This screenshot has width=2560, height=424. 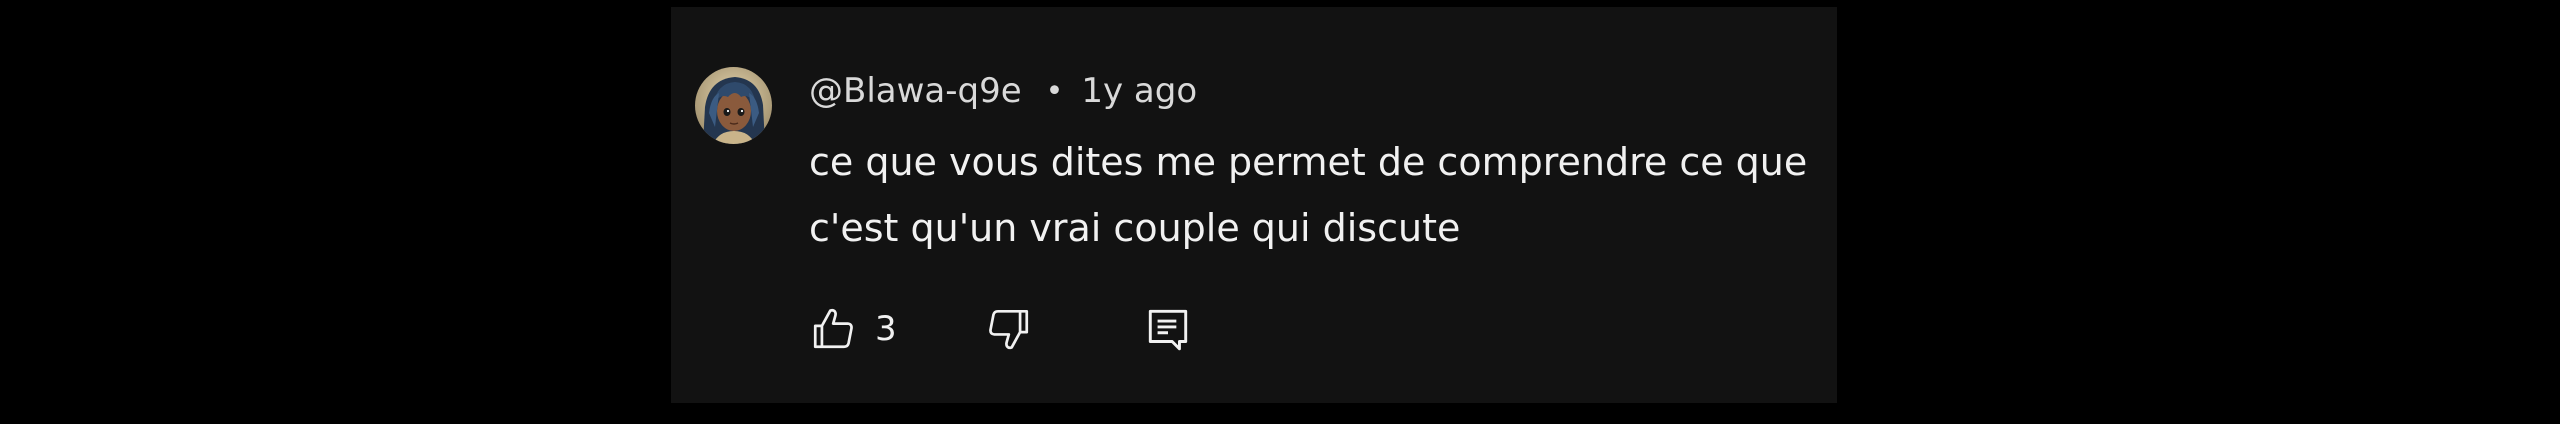 I want to click on author-name: @Blawa-q9e, so click(x=915, y=91).